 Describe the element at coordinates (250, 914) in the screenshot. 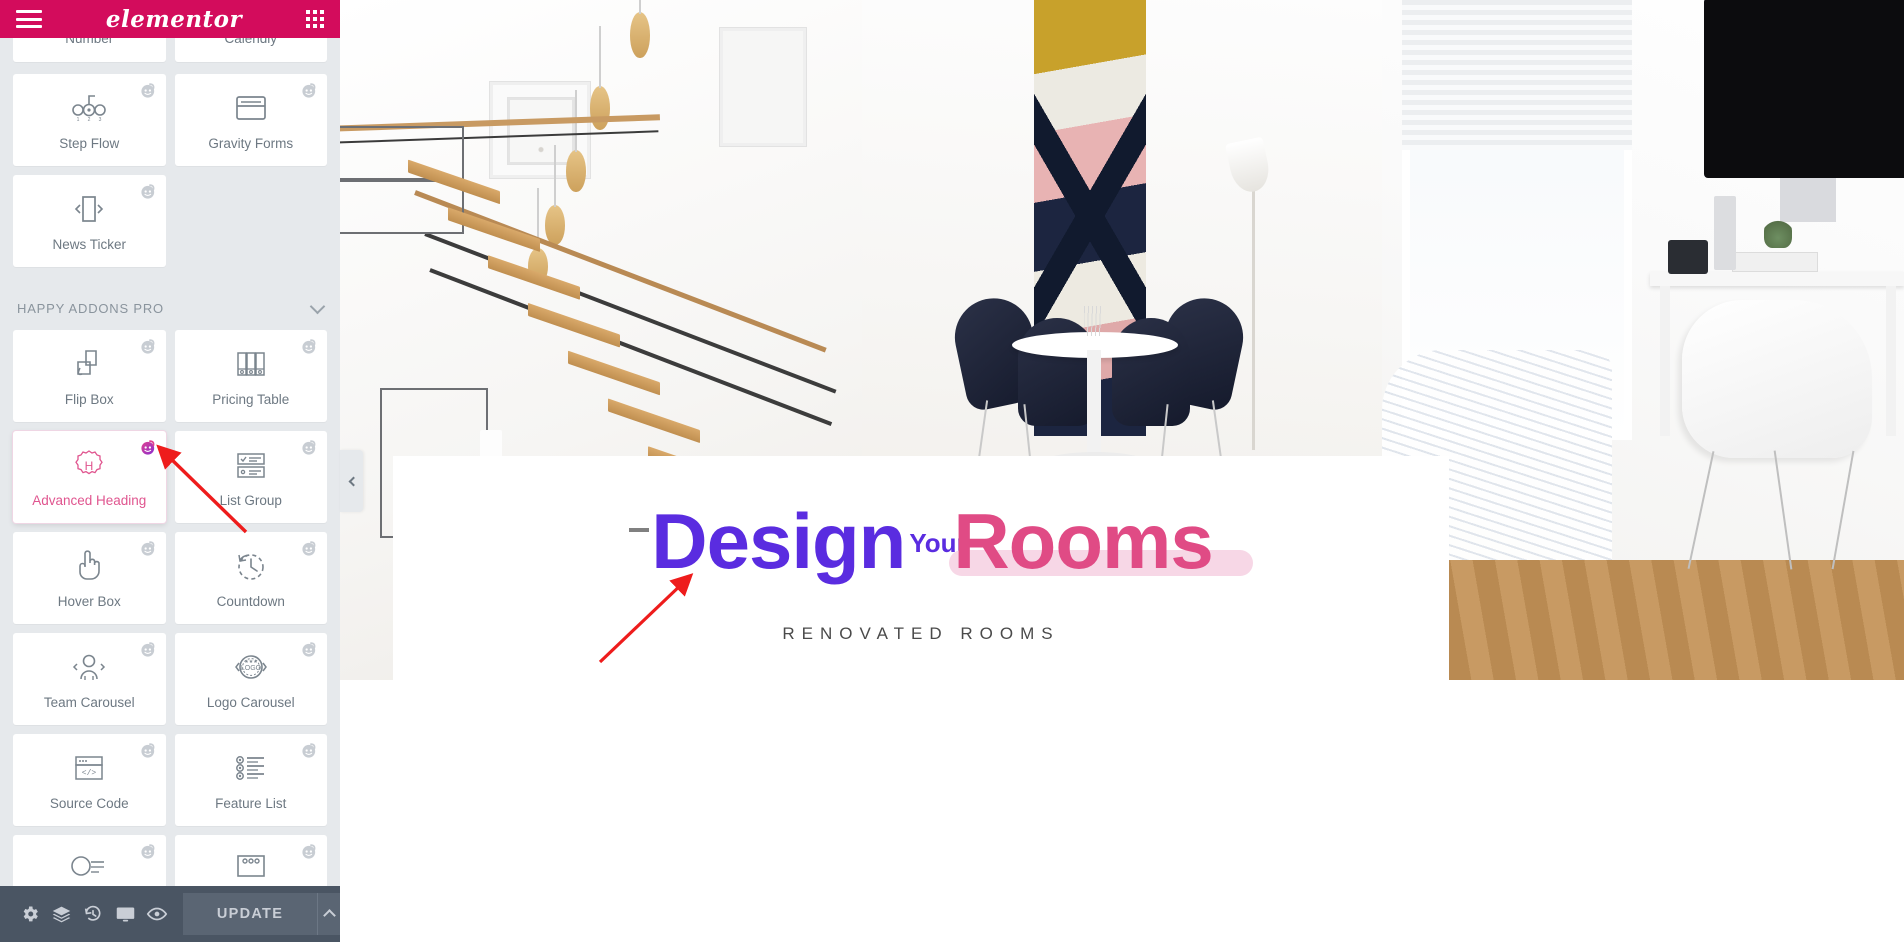

I see `update-button: UPDATE` at that location.